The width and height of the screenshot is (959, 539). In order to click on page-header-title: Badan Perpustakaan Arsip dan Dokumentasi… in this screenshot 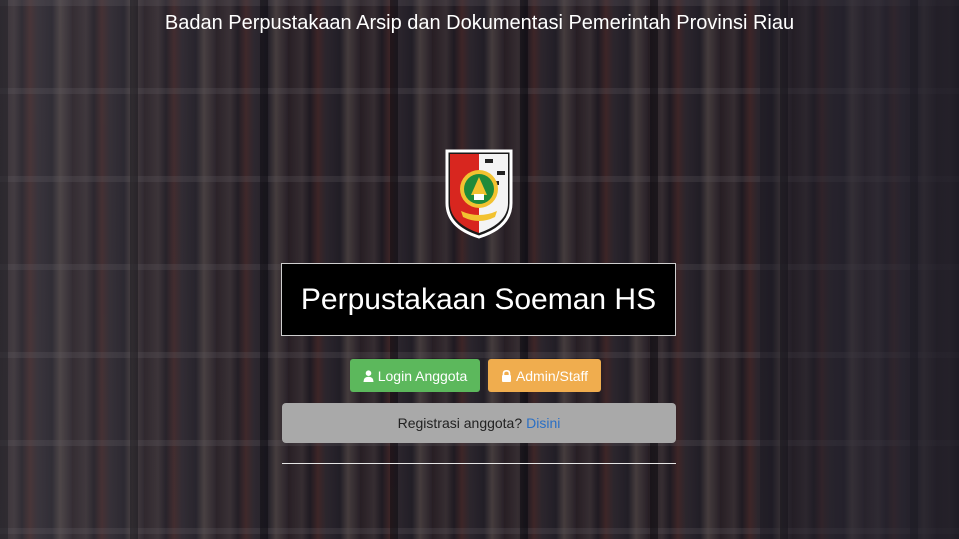, I will do `click(479, 23)`.